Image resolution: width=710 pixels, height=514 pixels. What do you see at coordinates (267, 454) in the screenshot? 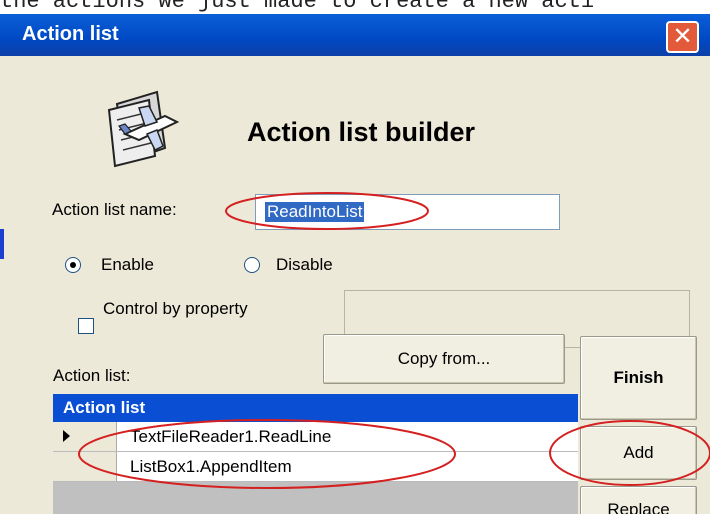
I see `rows-highlight-ellipse` at bounding box center [267, 454].